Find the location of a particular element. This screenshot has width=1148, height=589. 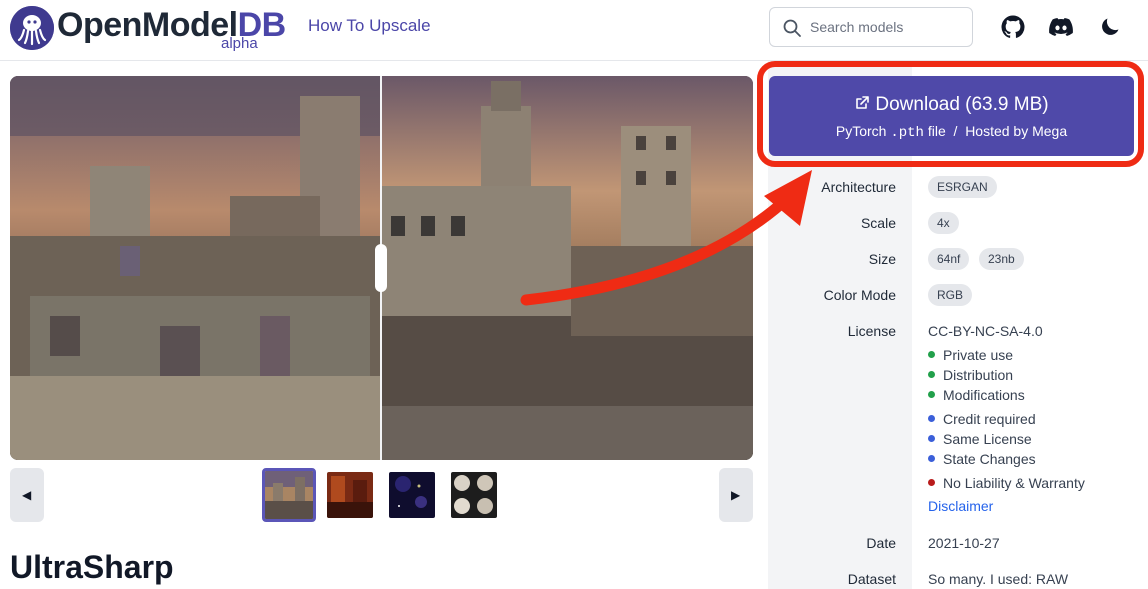

size-label: Size is located at coordinates (882, 259).